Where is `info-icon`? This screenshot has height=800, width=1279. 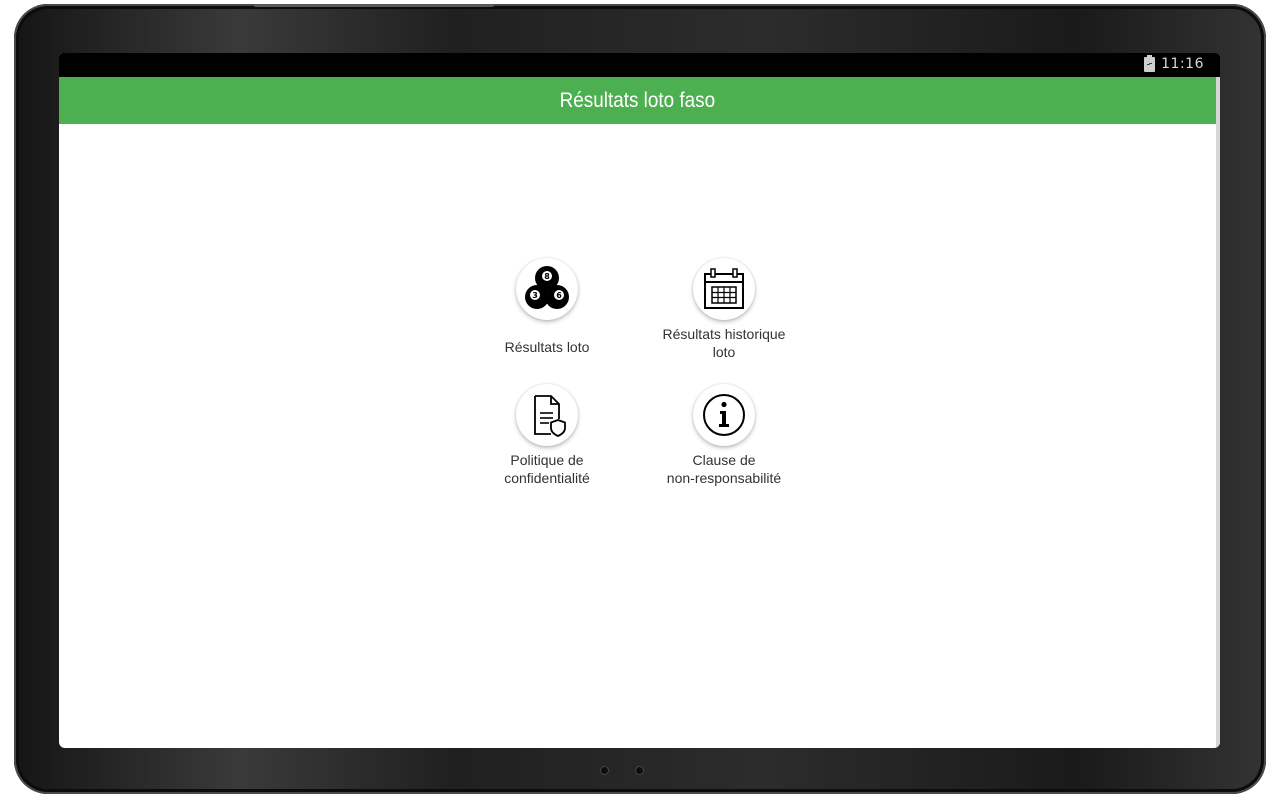
info-icon is located at coordinates (724, 415).